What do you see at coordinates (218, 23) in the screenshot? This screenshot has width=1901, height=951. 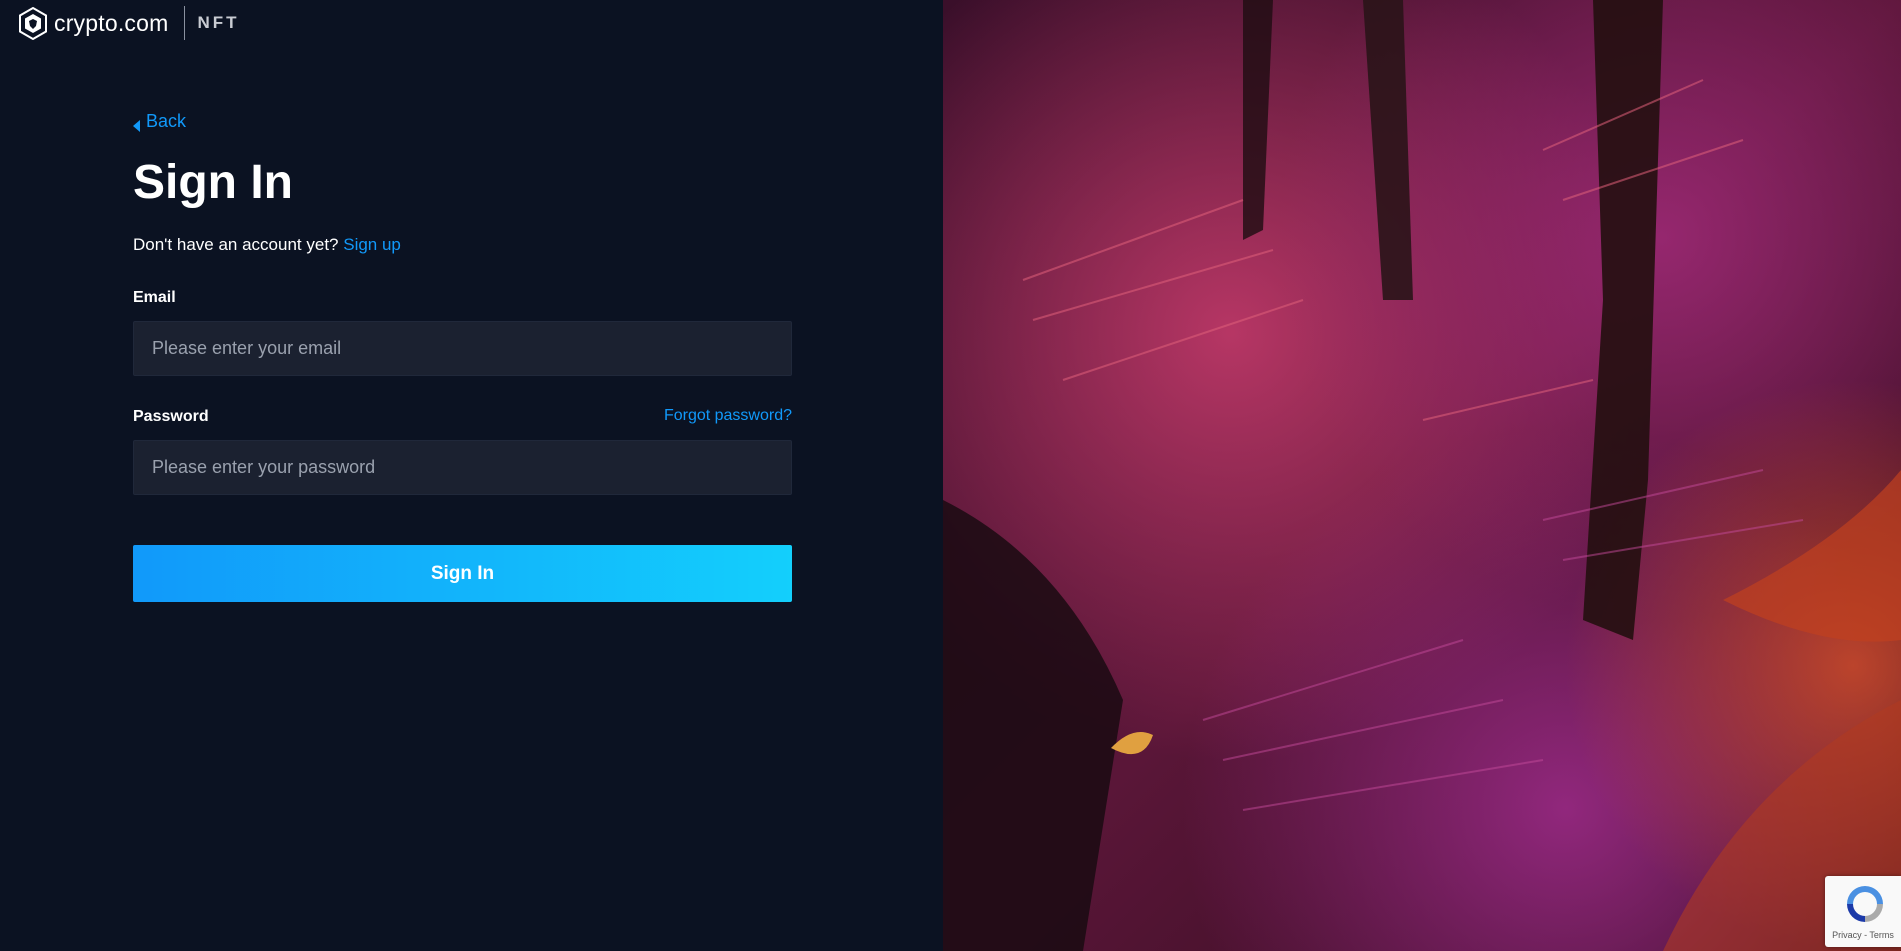 I see `product-name: NFT` at bounding box center [218, 23].